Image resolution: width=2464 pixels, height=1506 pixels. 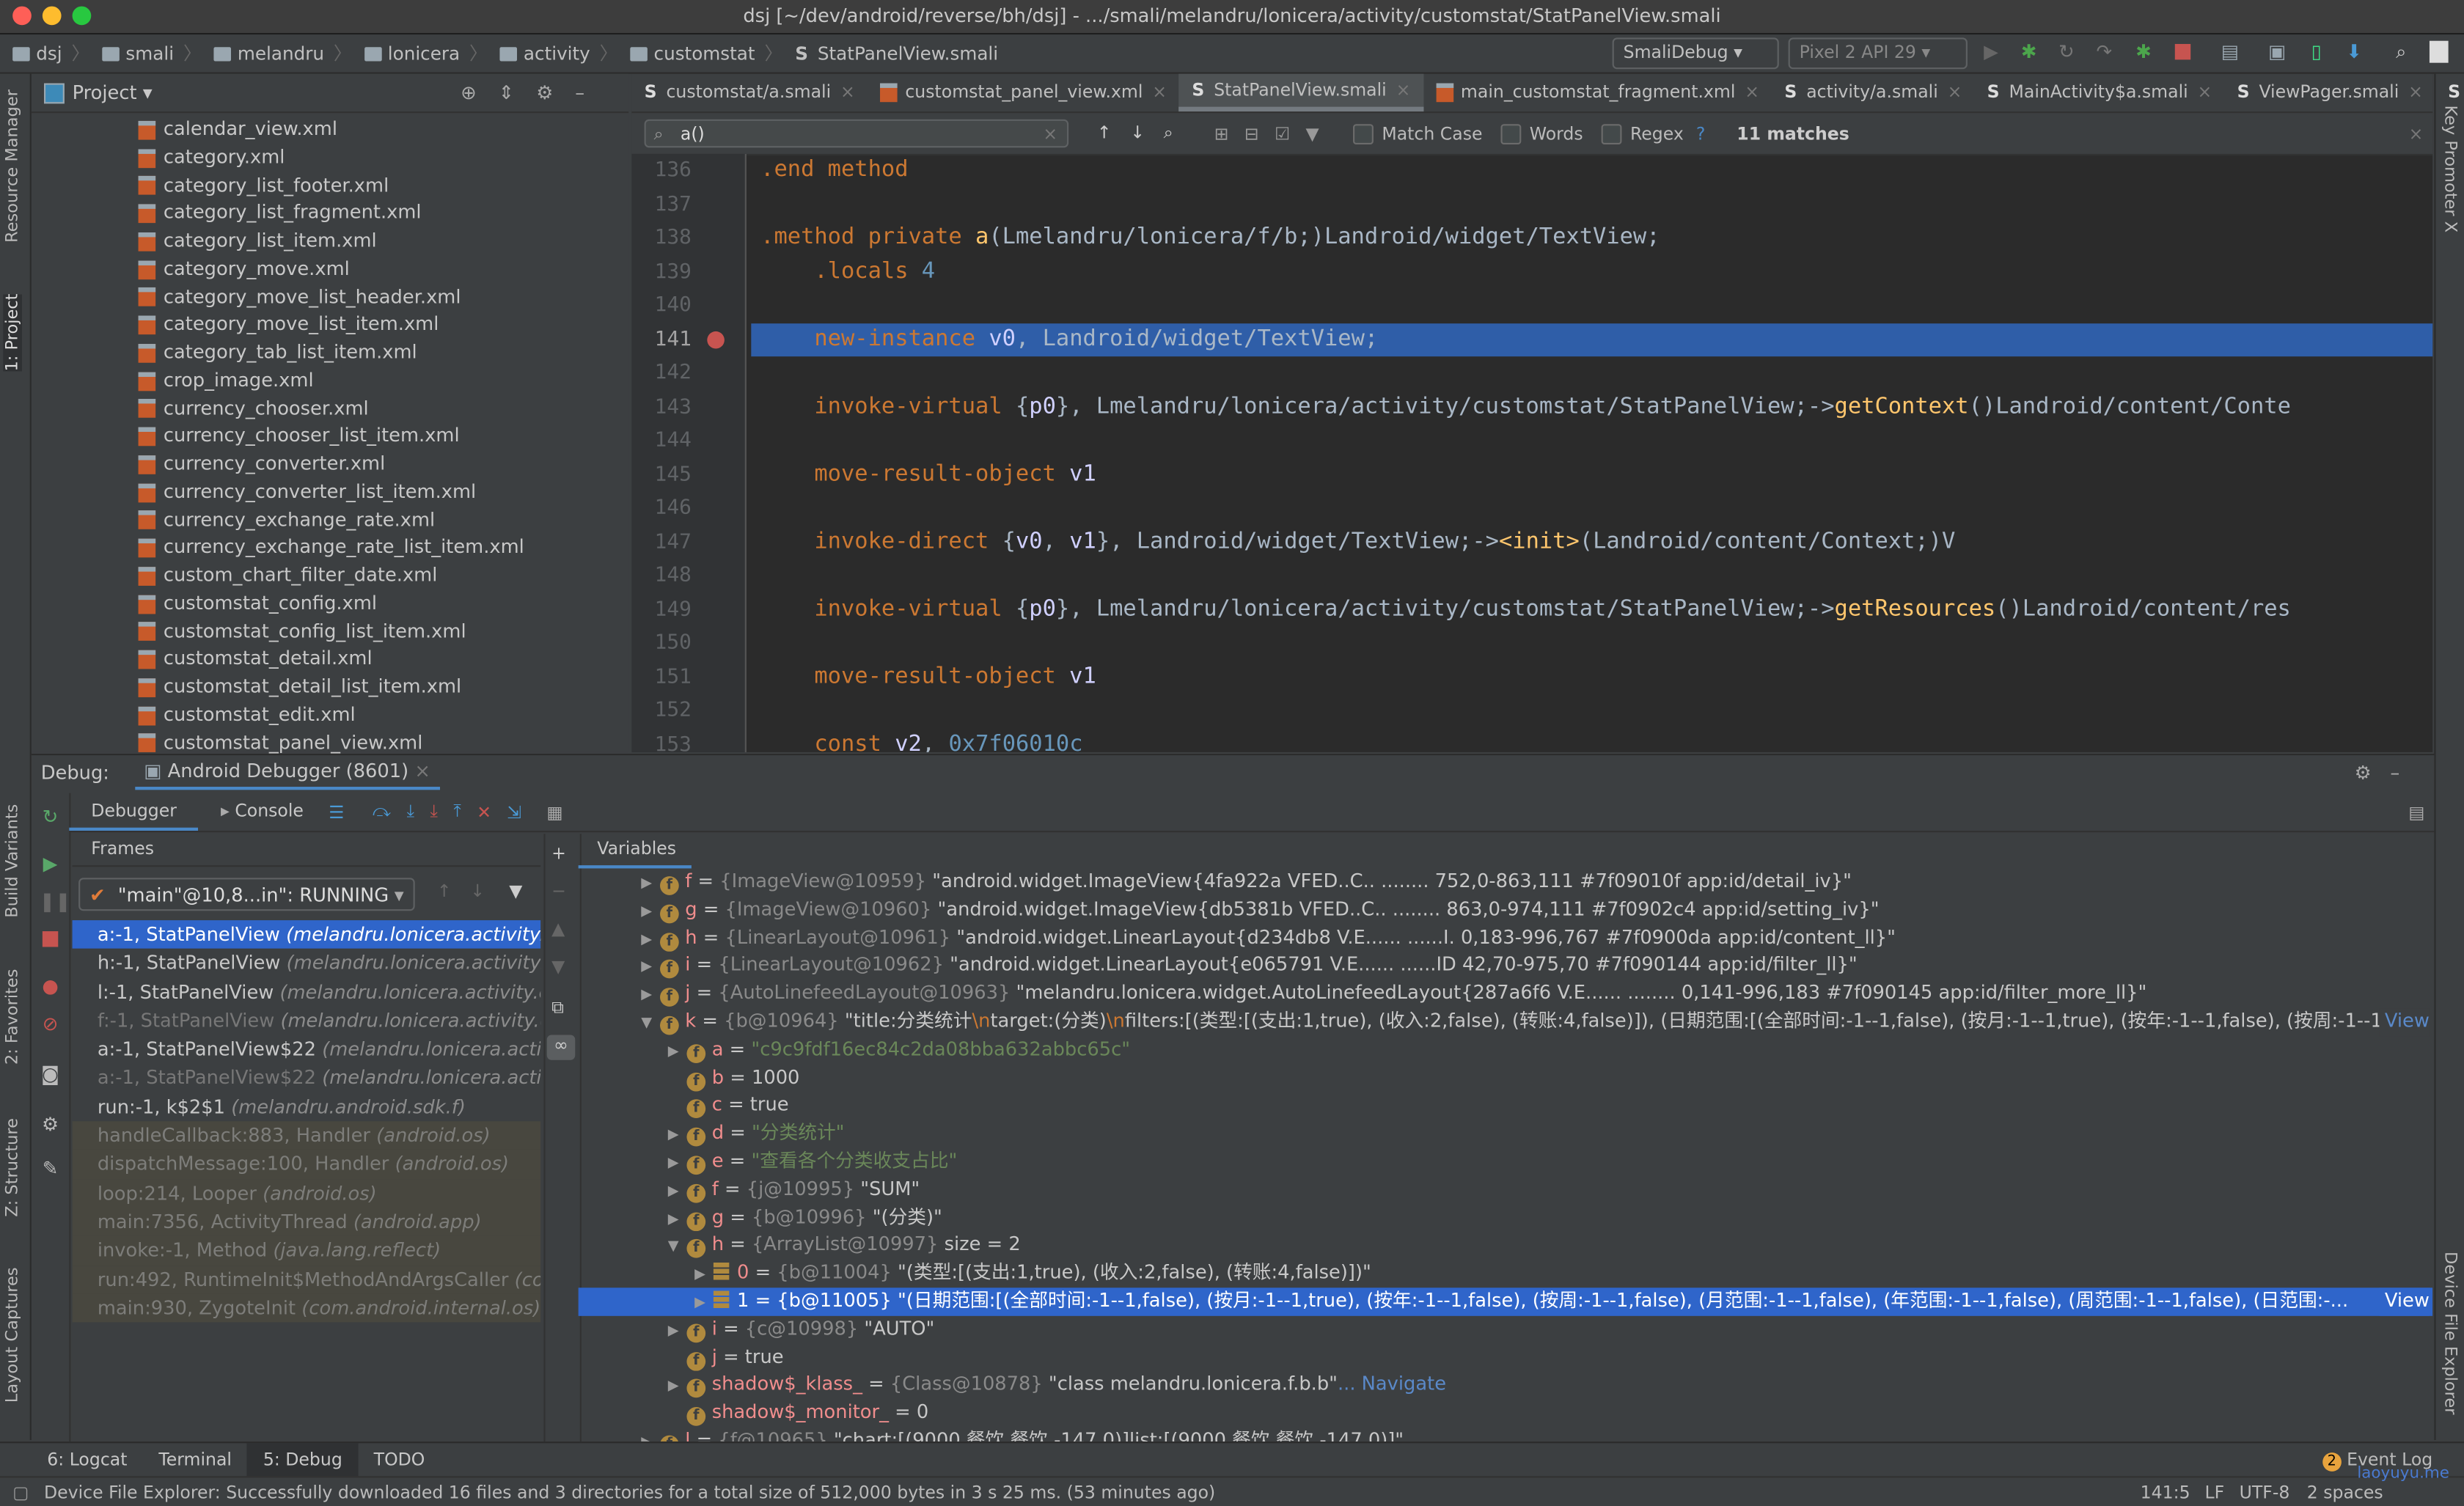 I want to click on line-separator: LF, so click(x=2214, y=1491).